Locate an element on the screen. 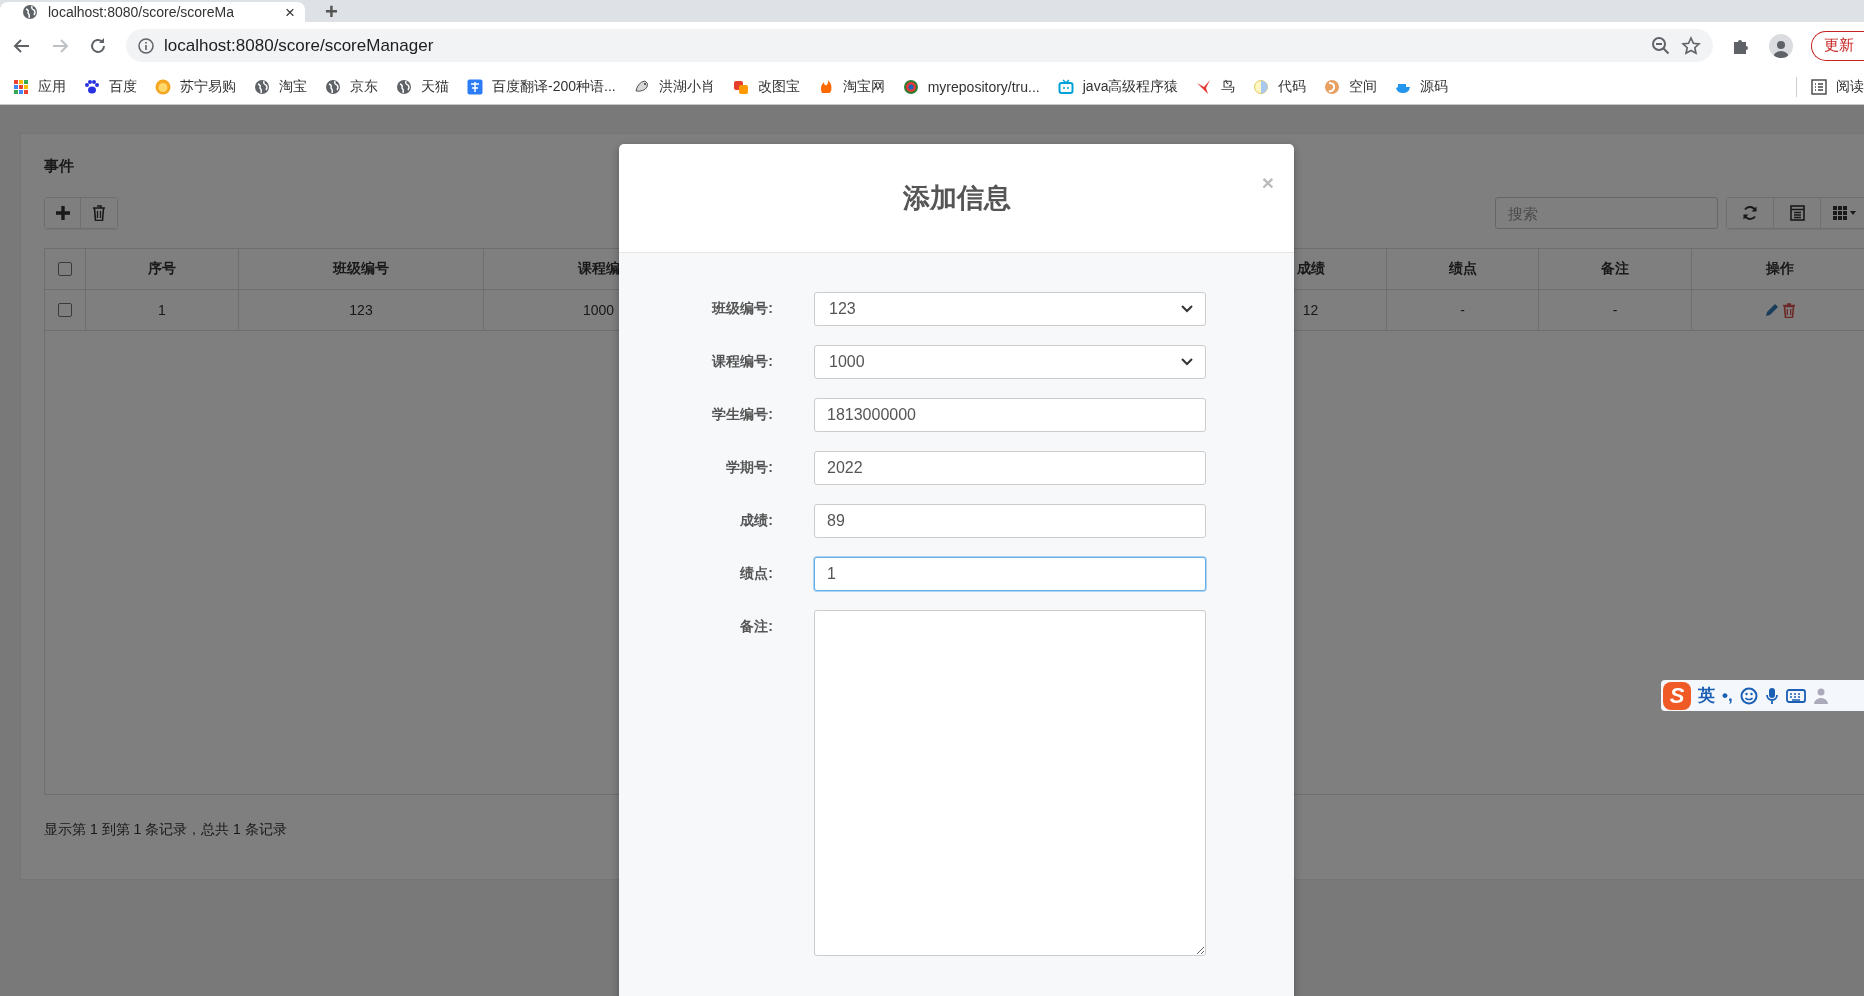  browser-tab: localhost:8080/score/scoreMa × is located at coordinates (152, 12).